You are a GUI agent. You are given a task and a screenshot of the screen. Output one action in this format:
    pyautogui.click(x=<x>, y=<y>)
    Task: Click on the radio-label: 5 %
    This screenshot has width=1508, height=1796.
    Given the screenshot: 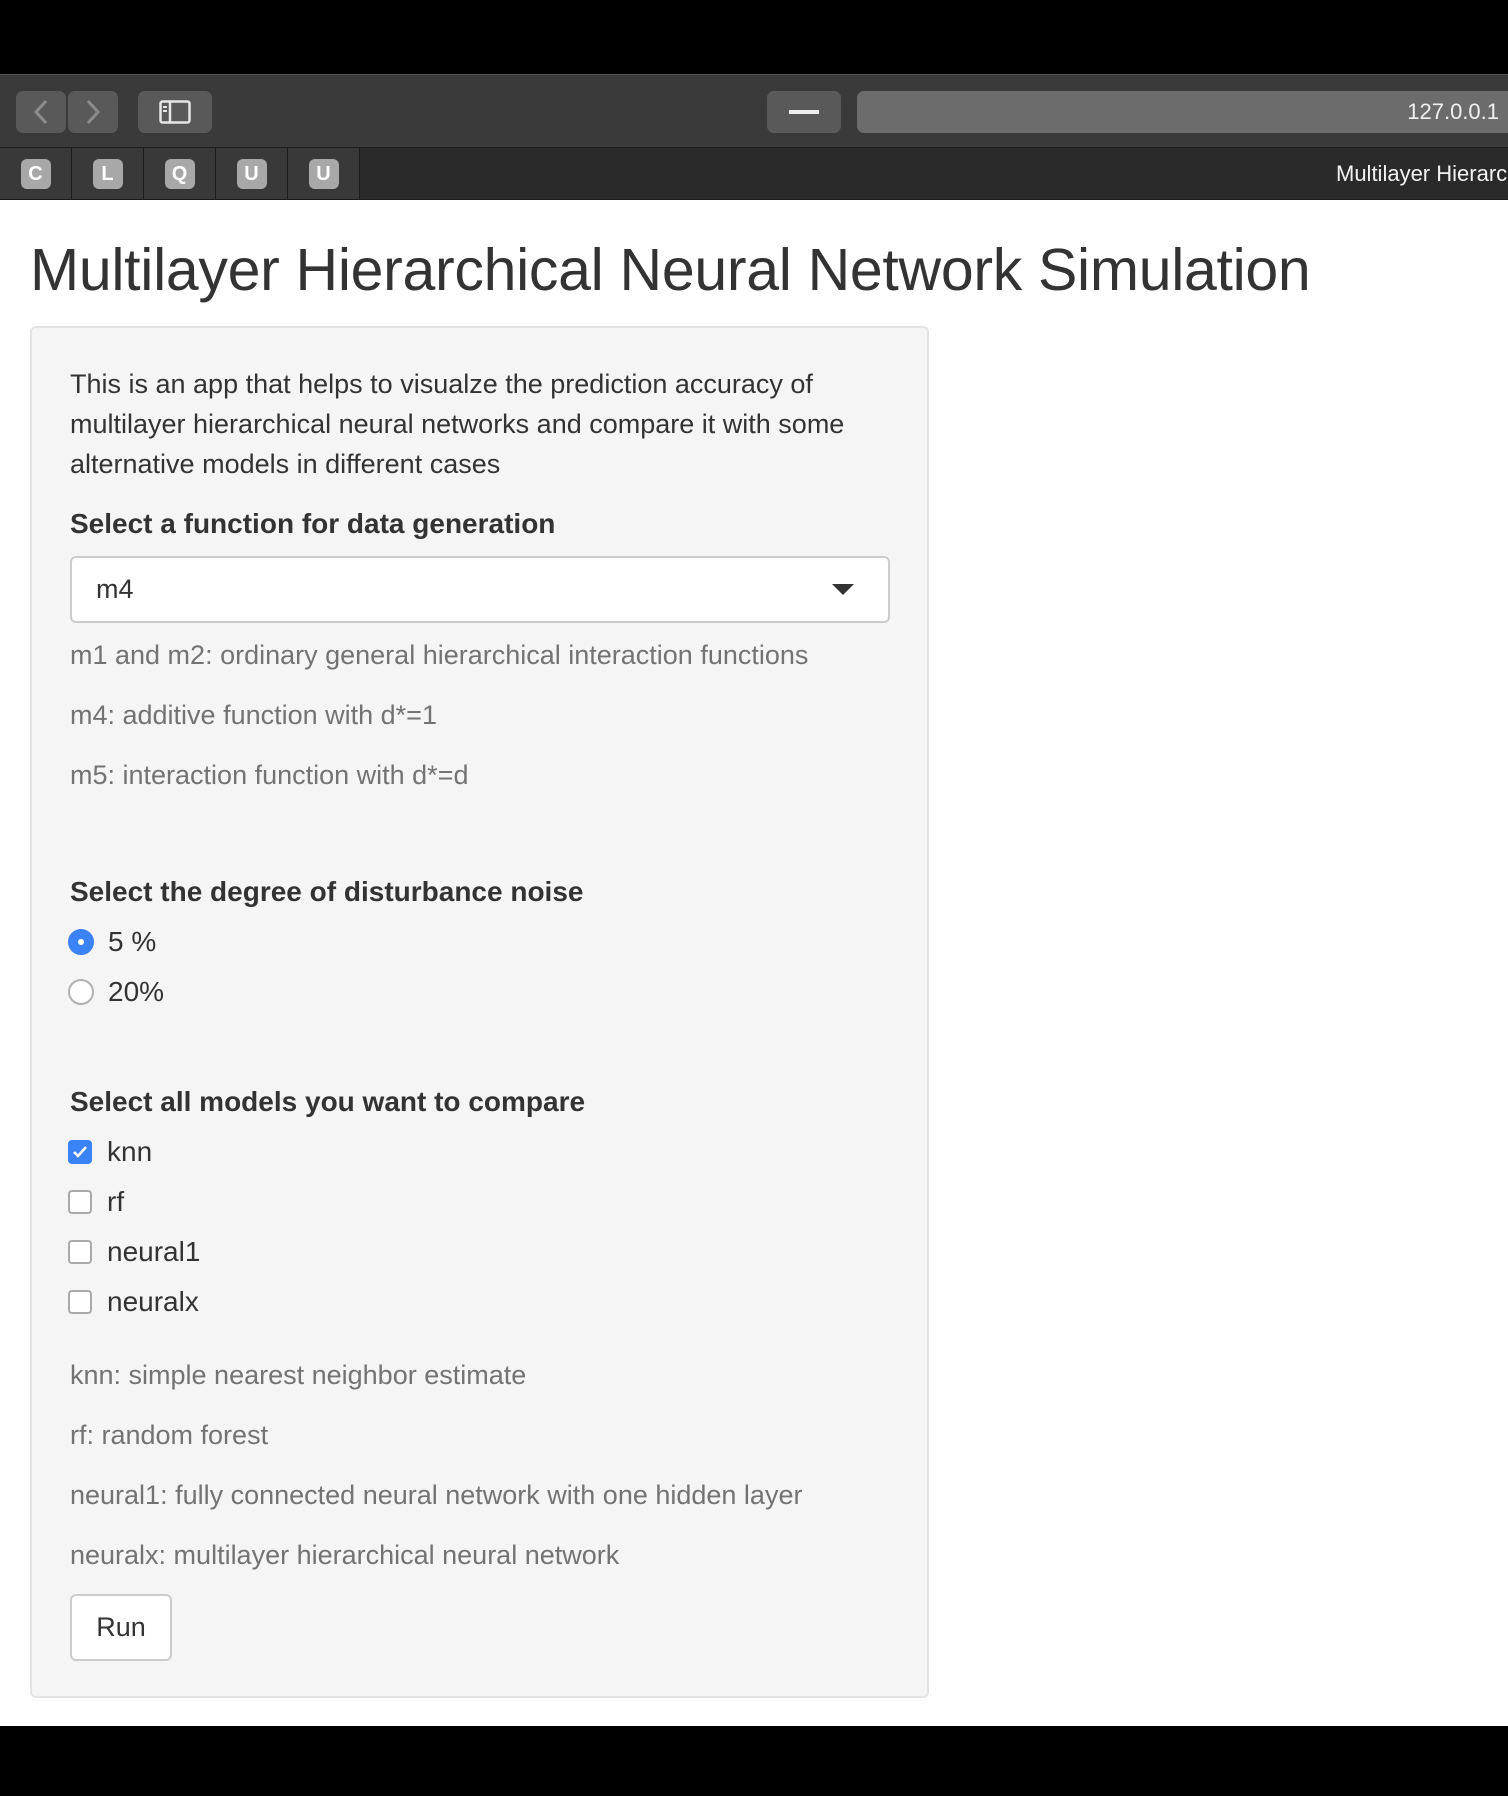 What is the action you would take?
    pyautogui.click(x=132, y=941)
    